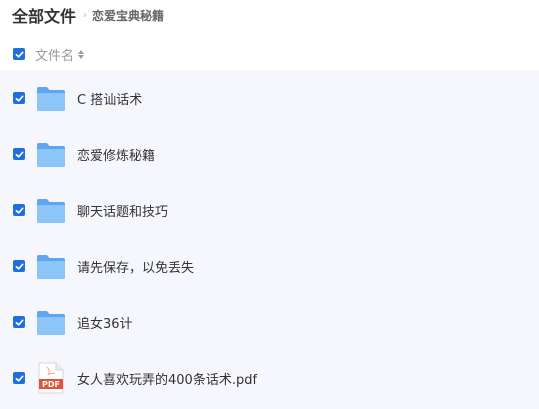 The image size is (539, 409). I want to click on pdf-file-icon: PDF, so click(51, 378).